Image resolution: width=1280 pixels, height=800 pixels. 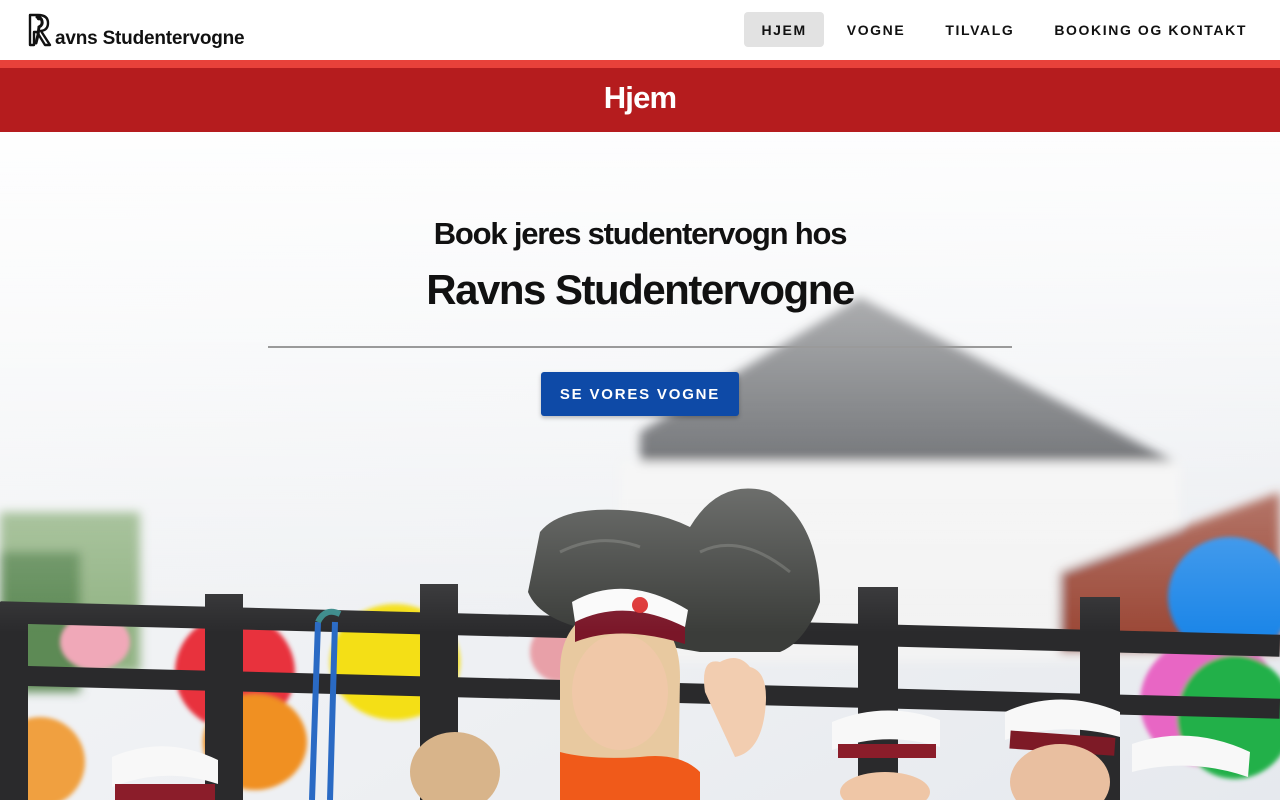 I want to click on hero-title: Ravns Studentervogne, so click(x=640, y=289).